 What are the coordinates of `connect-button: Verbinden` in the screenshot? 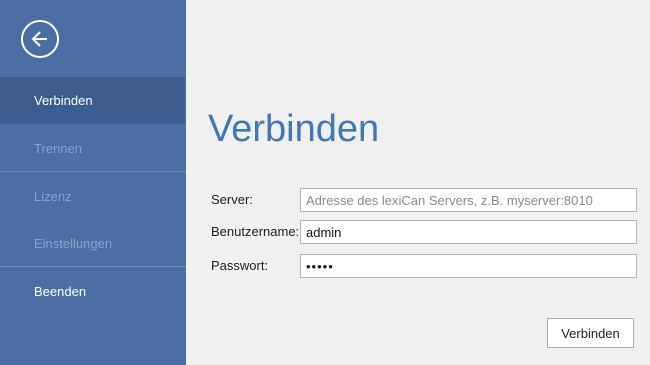 It's located at (590, 333).